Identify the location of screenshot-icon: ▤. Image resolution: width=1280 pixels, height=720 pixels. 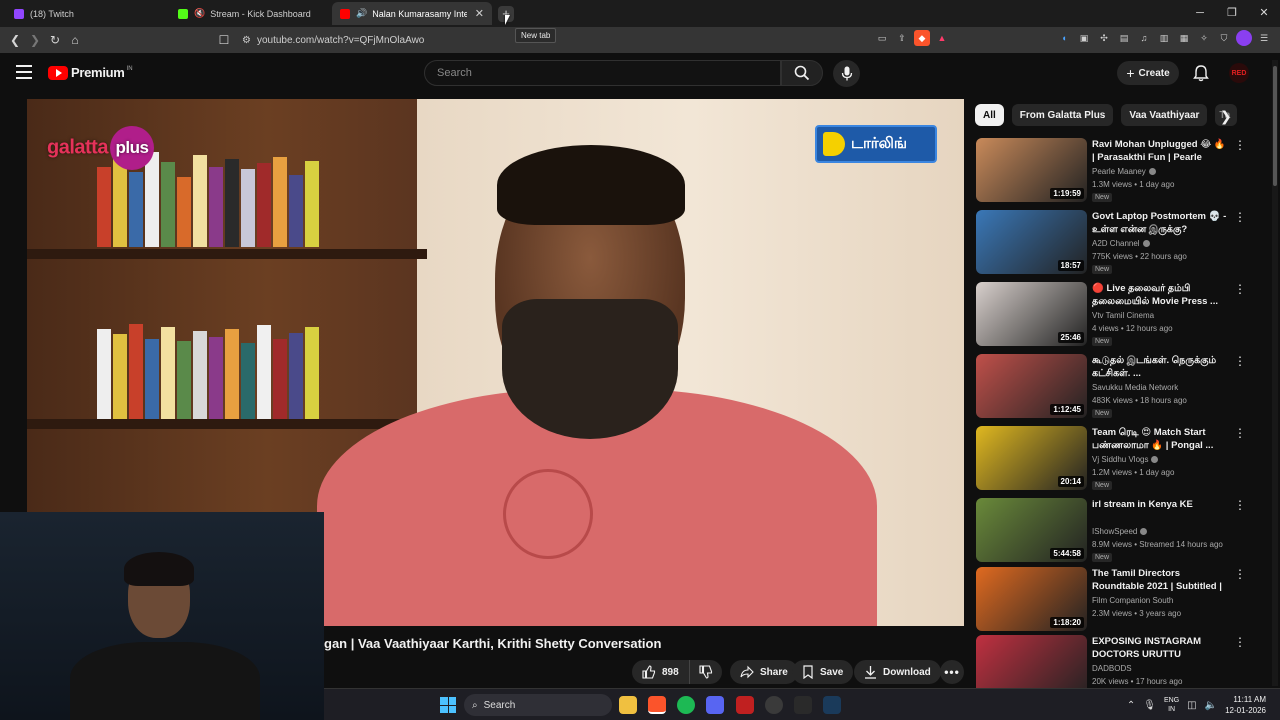
(1124, 38).